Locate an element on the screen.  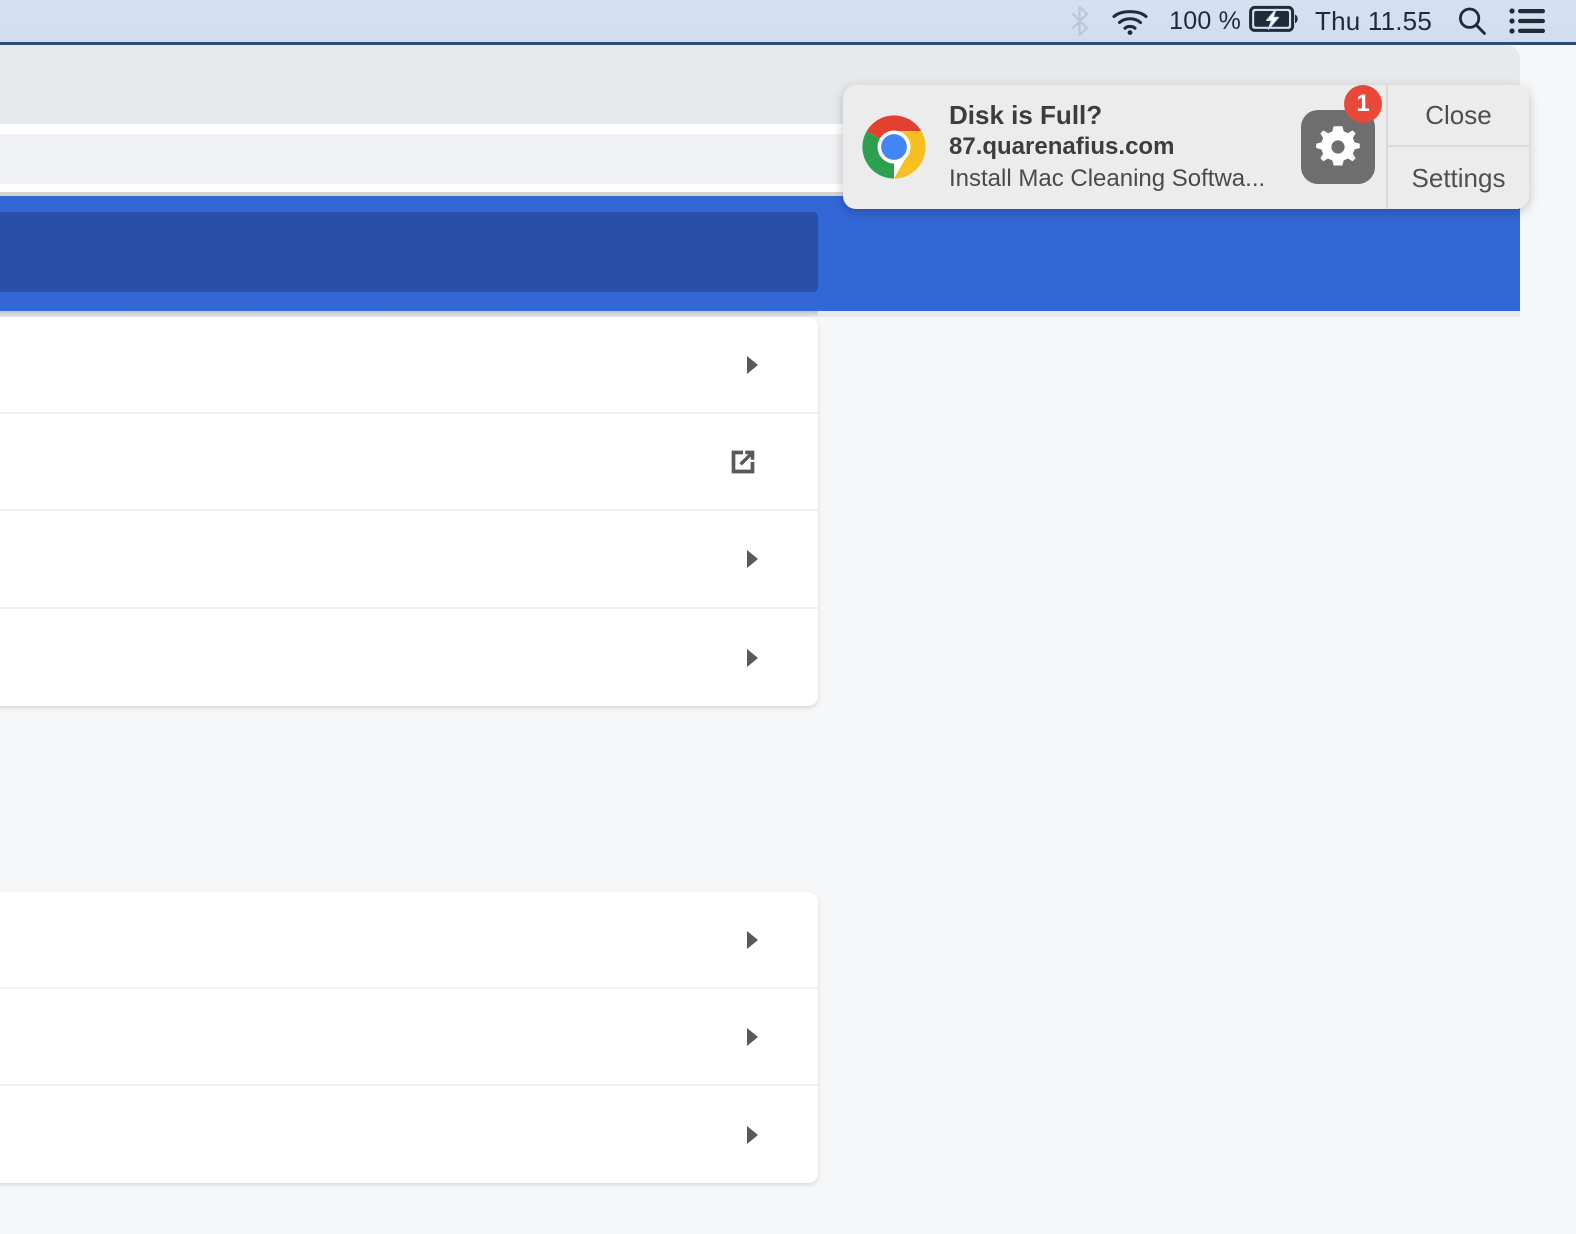
notification-actions: Close Settings is located at coordinates (1457, 147).